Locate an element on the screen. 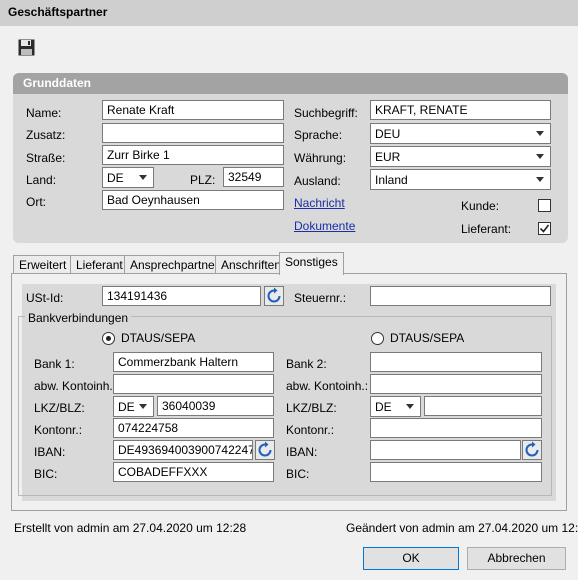 This screenshot has height=580, width=578. waehrung-value: EUR is located at coordinates (388, 157).